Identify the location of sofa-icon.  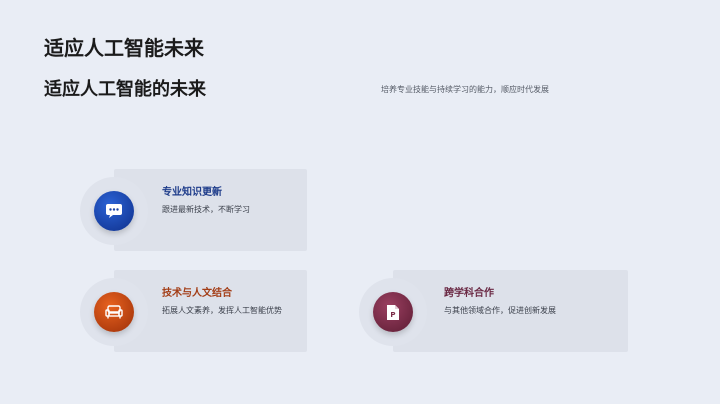
(114, 312).